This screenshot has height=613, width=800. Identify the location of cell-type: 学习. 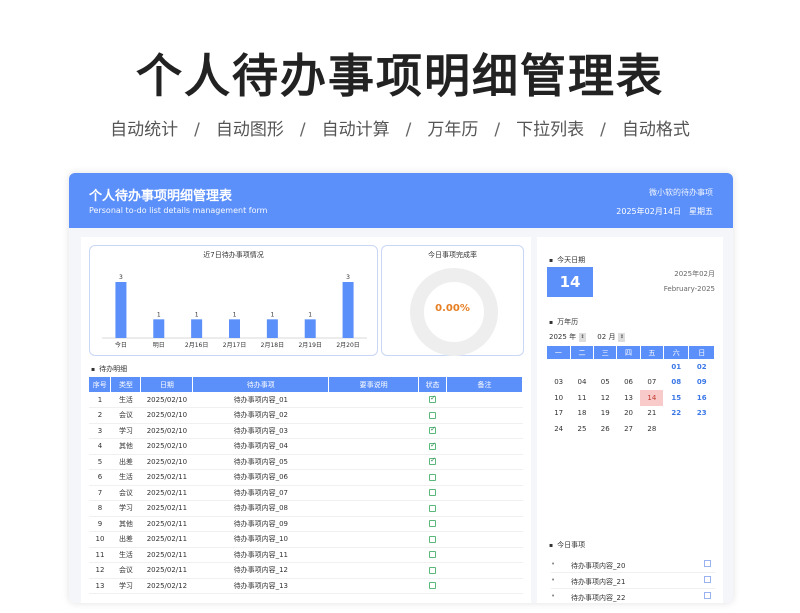
(125, 586).